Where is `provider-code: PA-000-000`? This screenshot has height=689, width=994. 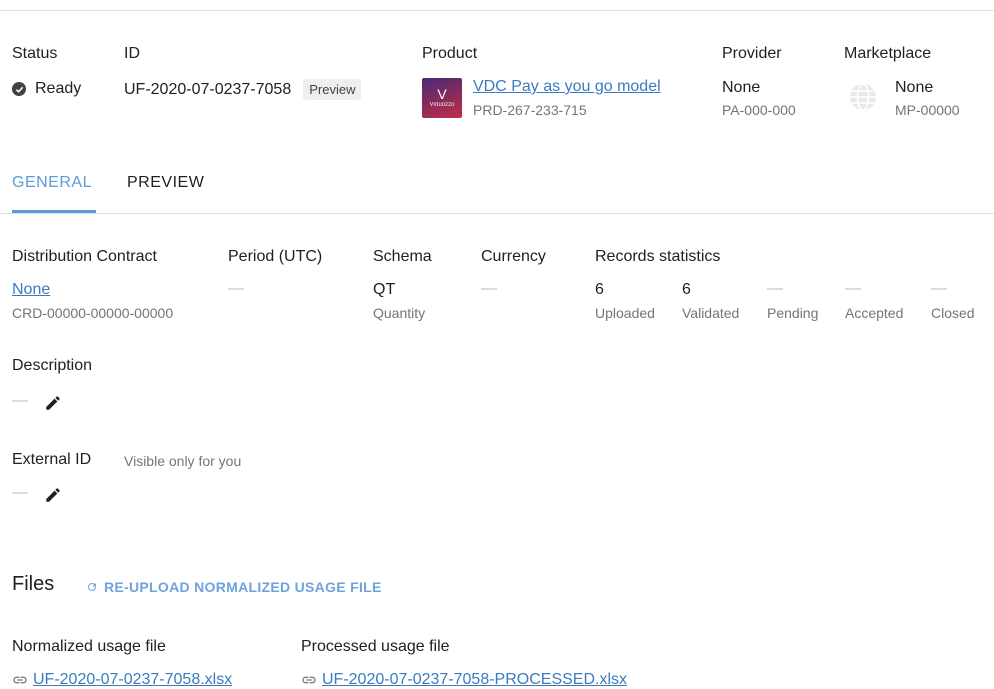 provider-code: PA-000-000 is located at coordinates (759, 110).